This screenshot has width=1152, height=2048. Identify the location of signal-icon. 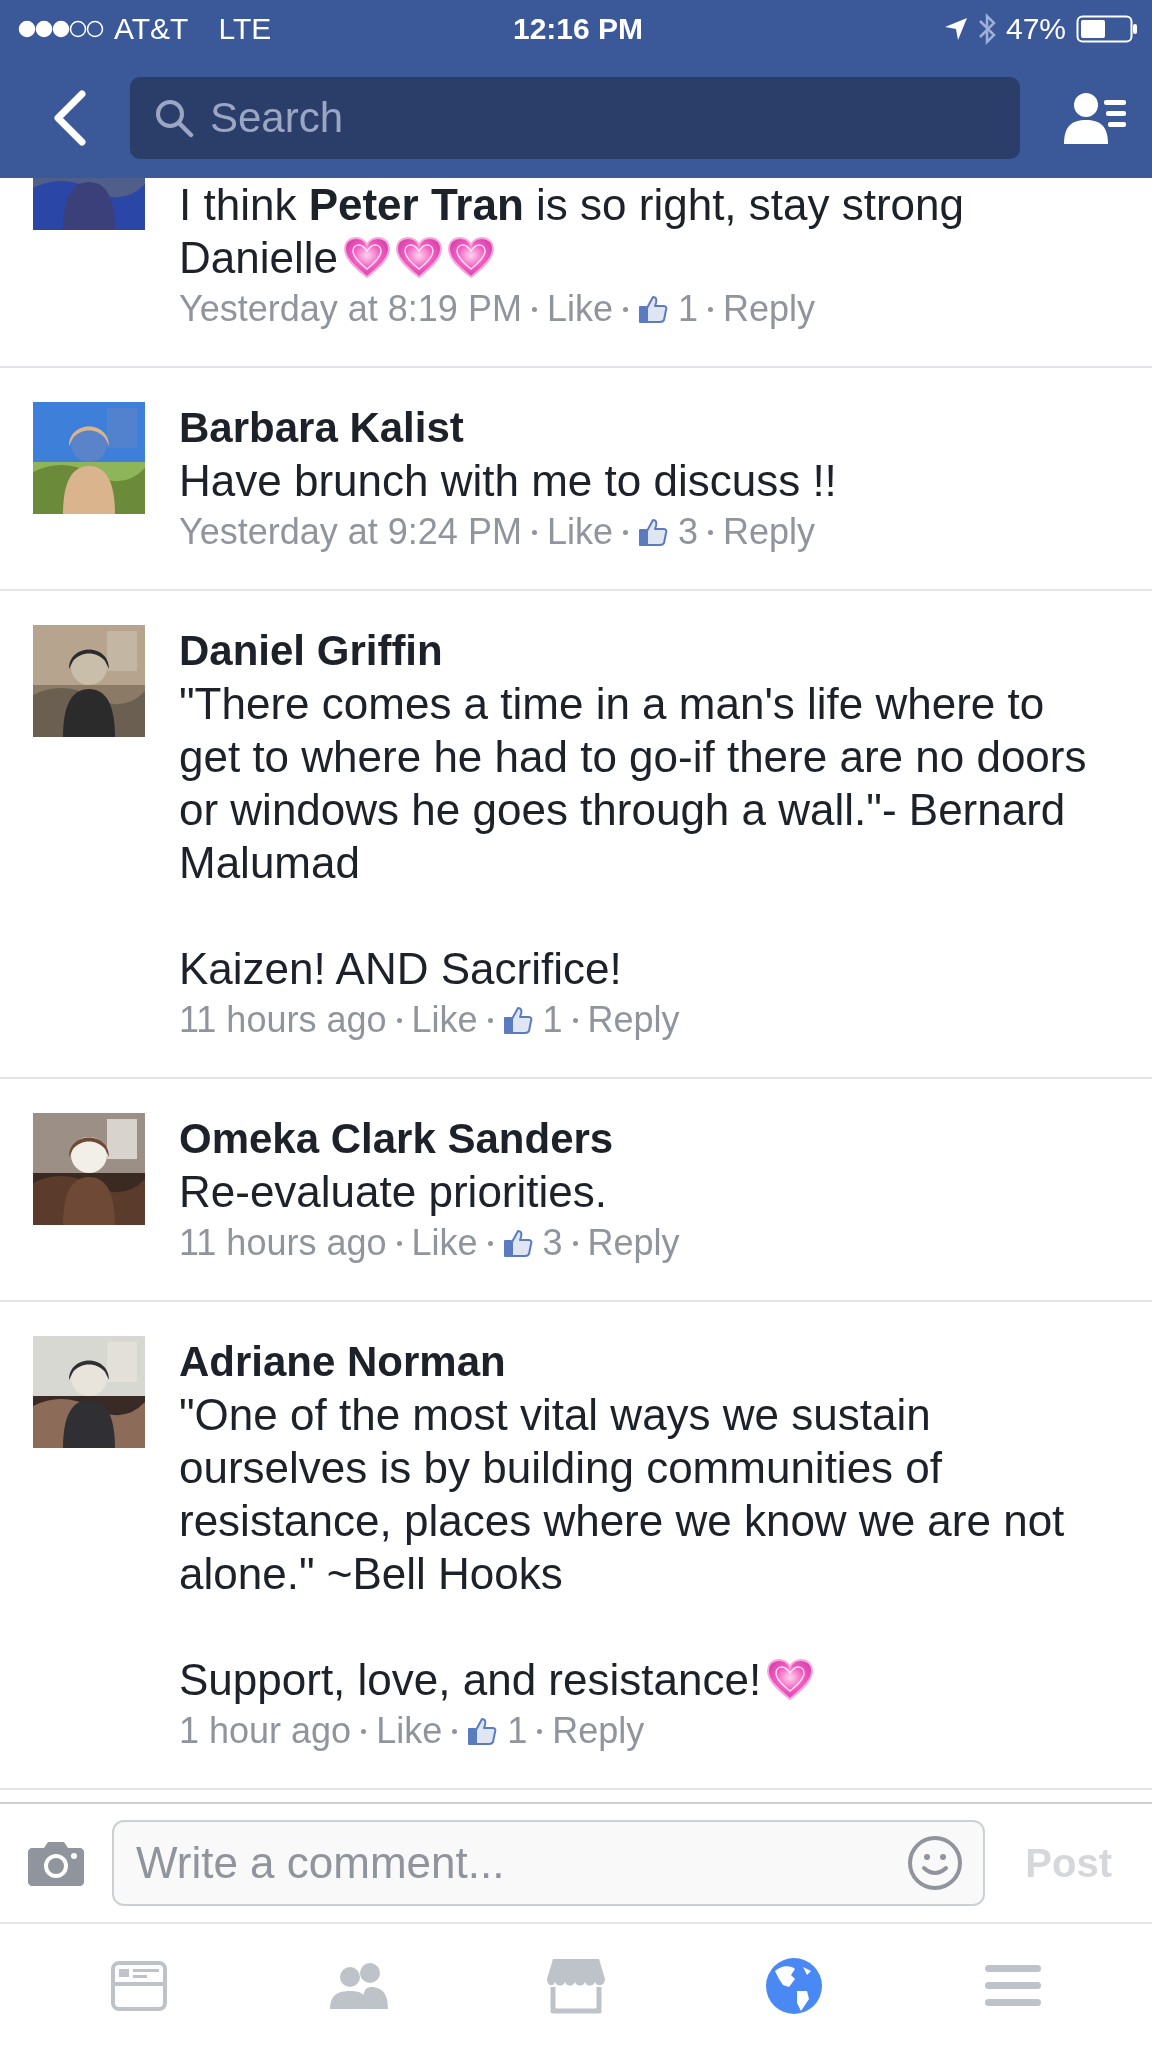
(61, 29).